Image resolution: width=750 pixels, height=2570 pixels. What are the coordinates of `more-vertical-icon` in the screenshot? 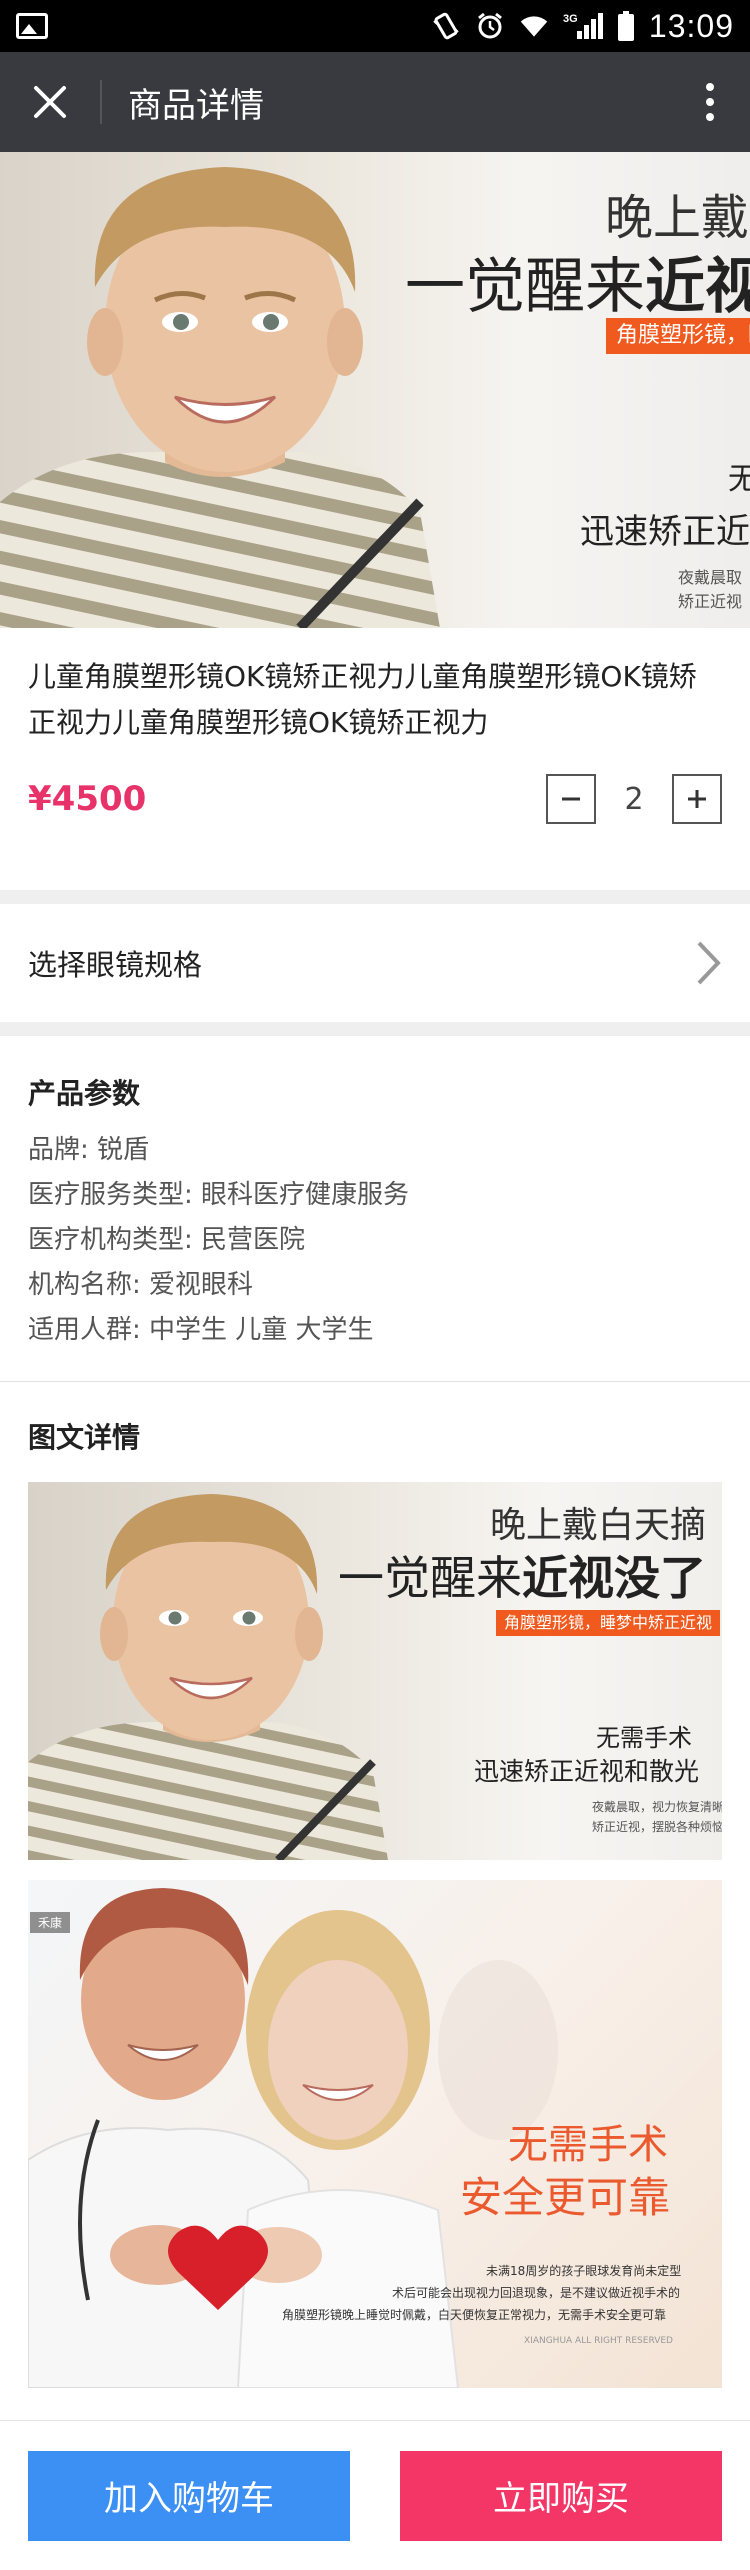 It's located at (710, 102).